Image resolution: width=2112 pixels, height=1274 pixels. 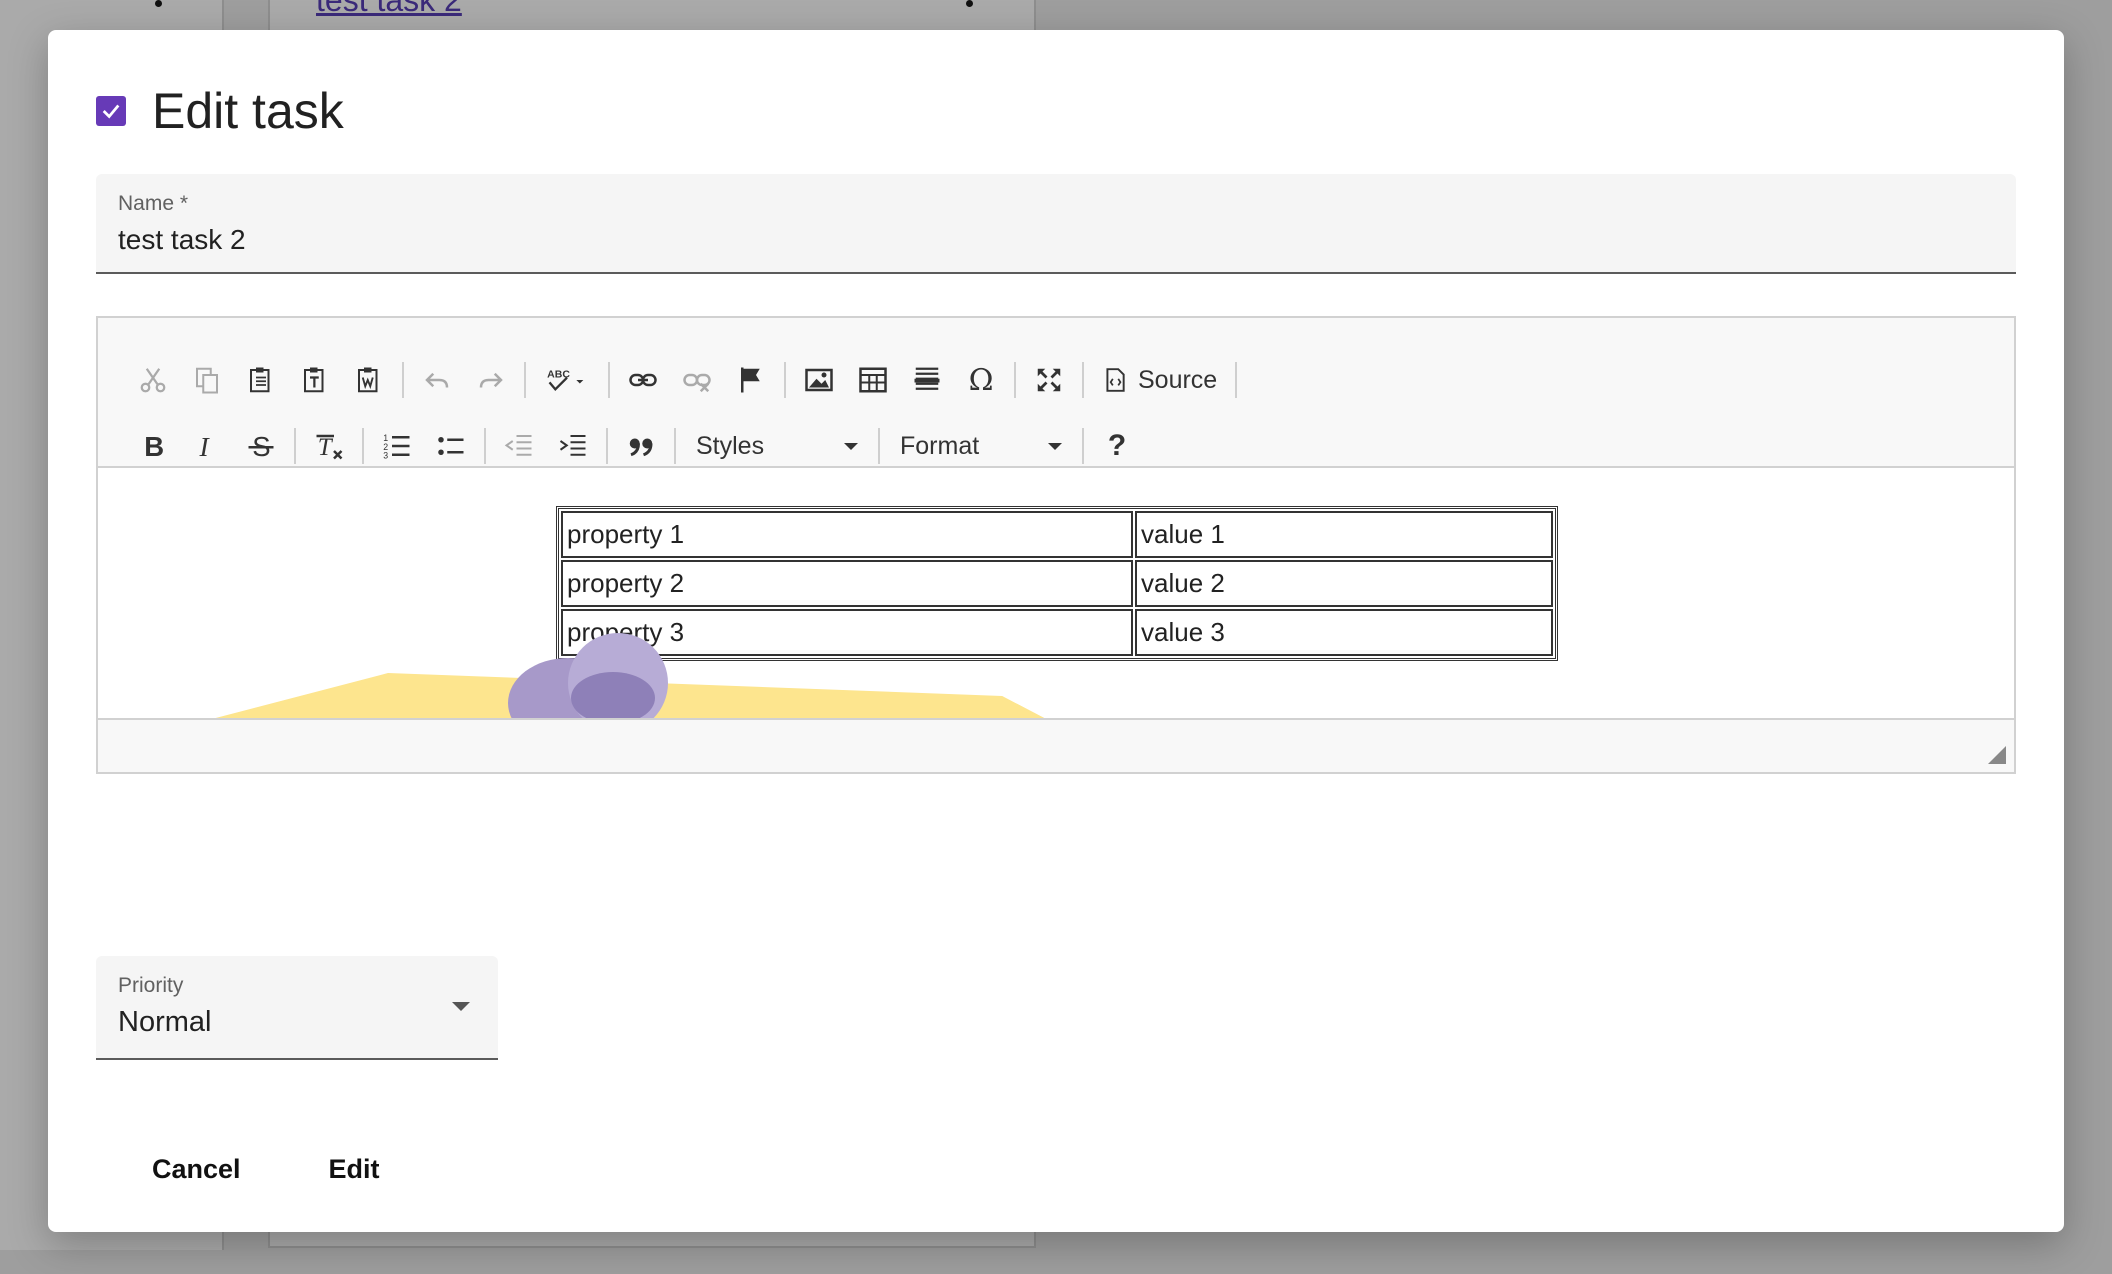 I want to click on spellcheck-icon: ABC, so click(x=565, y=380).